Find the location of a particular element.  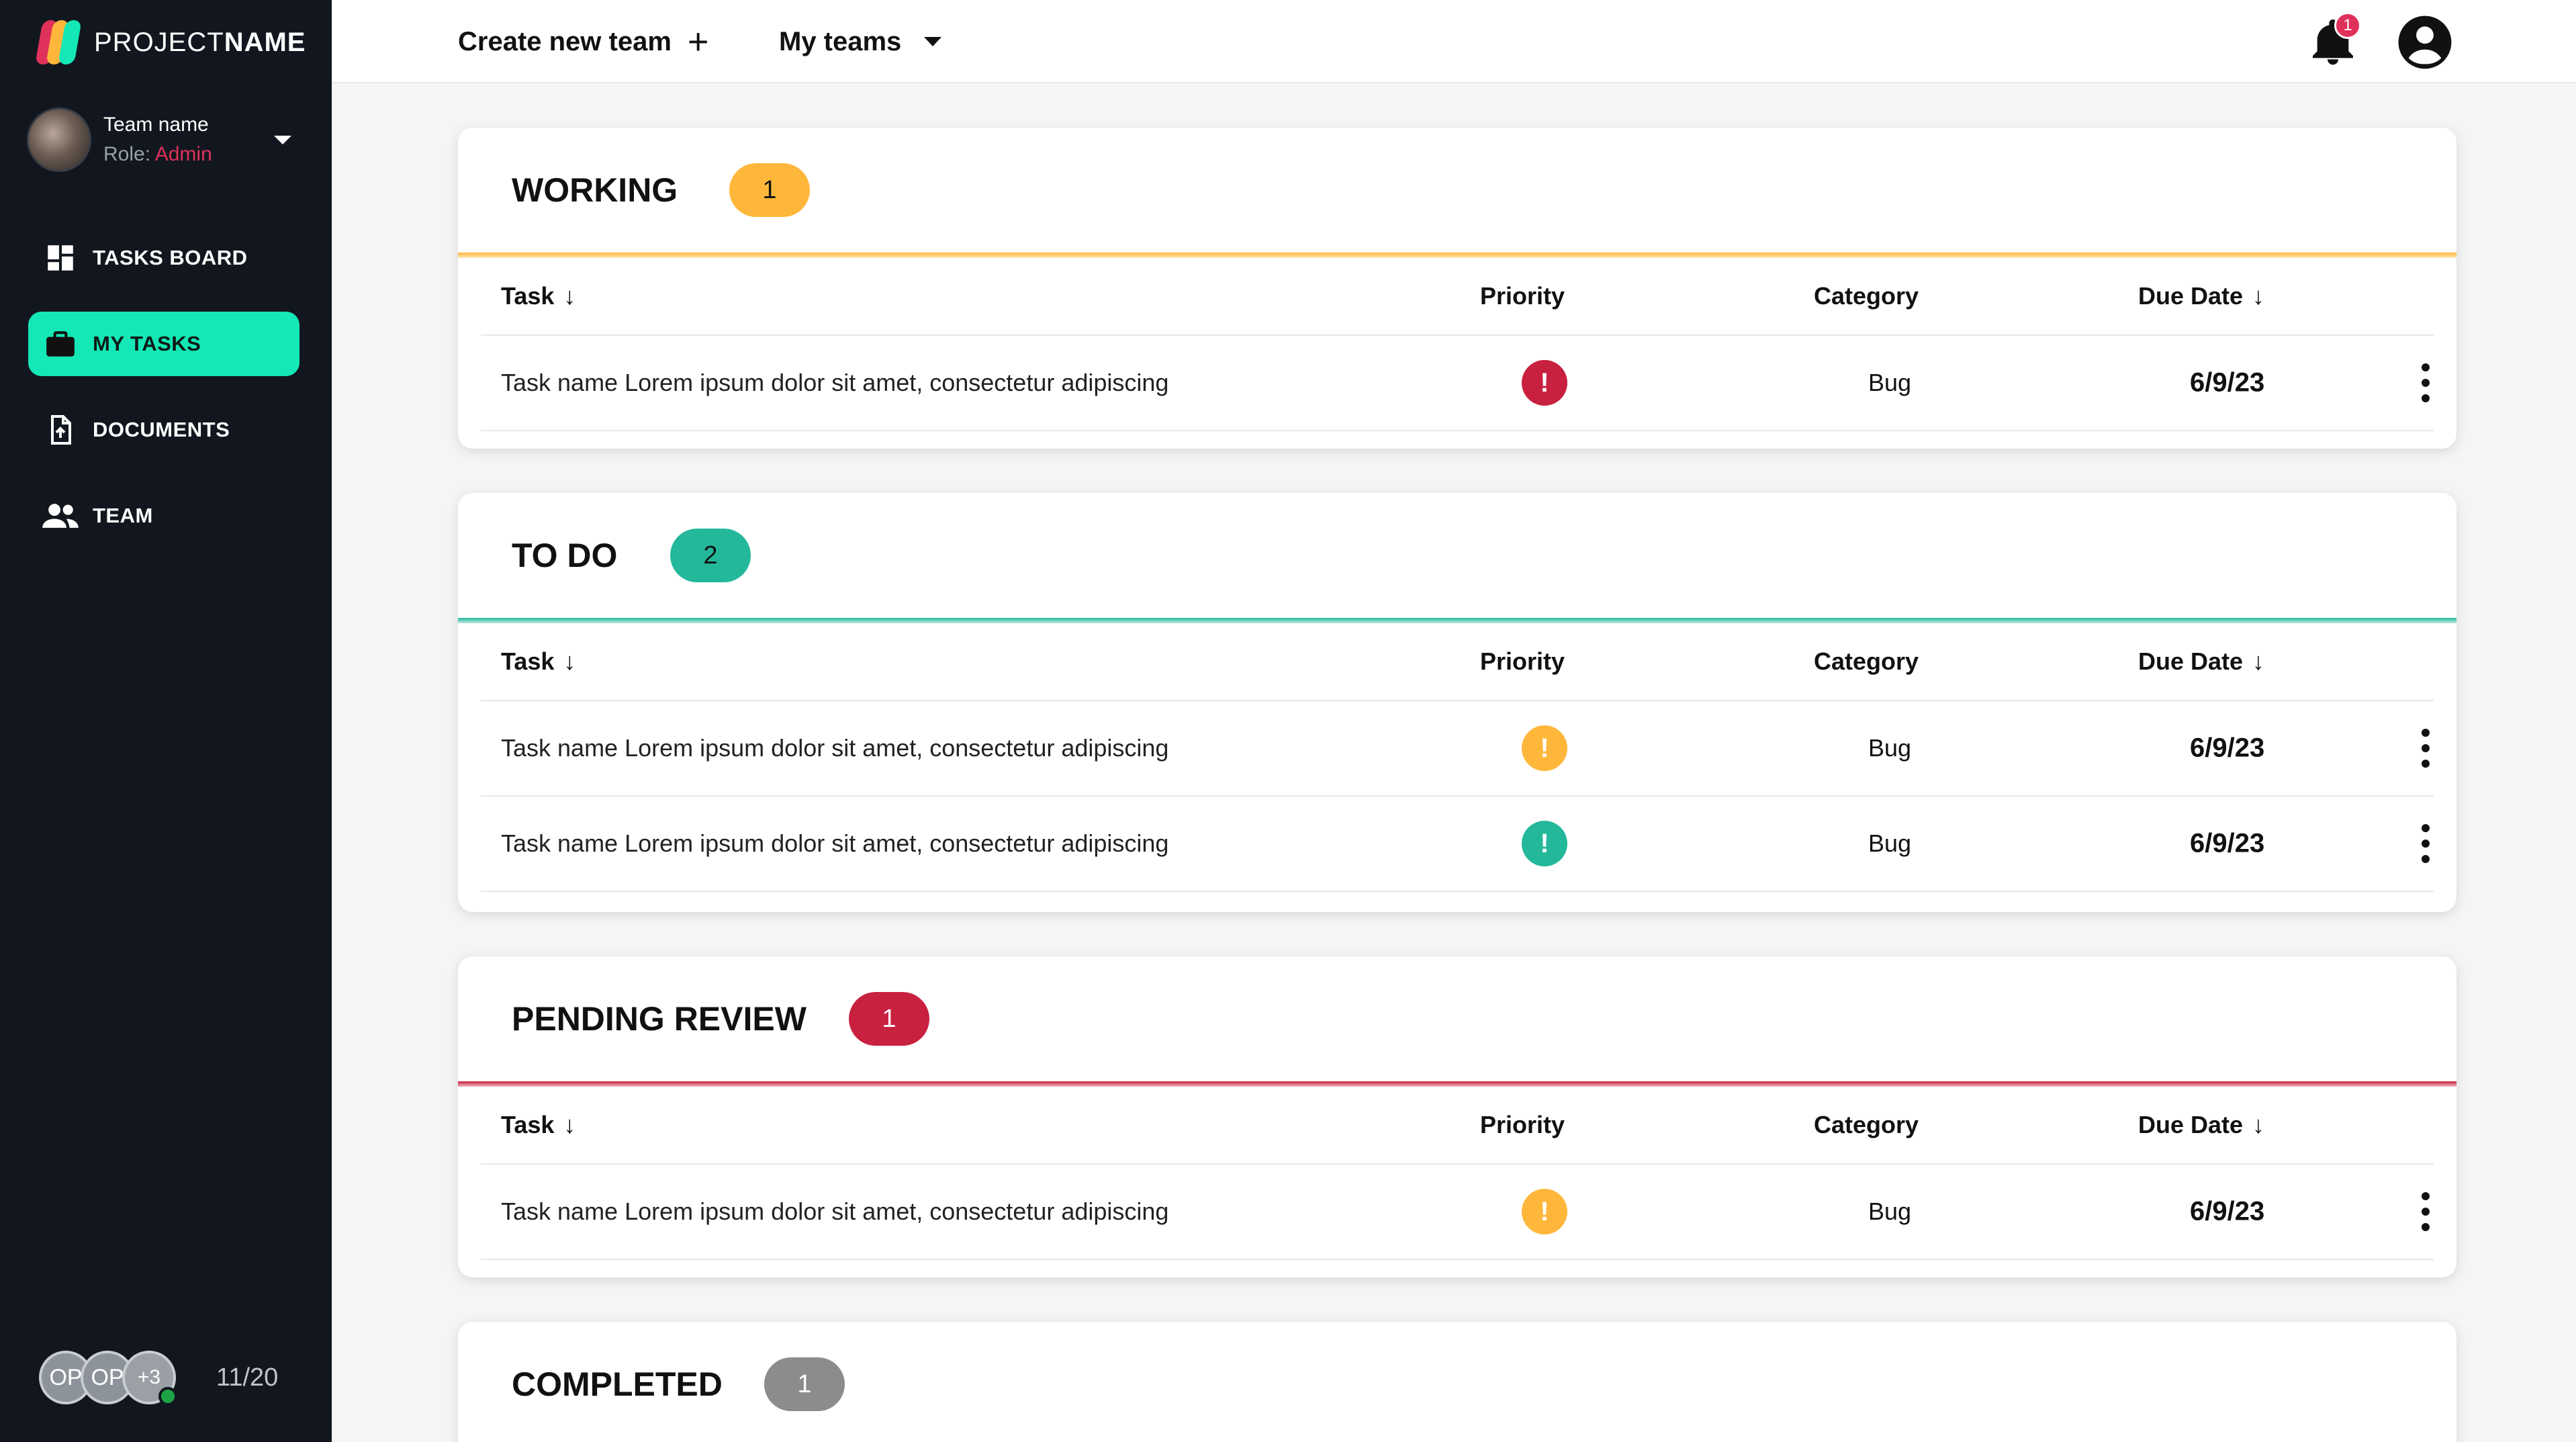

sidebar-item-tasks-board: TASKS BOARD is located at coordinates (164, 258).